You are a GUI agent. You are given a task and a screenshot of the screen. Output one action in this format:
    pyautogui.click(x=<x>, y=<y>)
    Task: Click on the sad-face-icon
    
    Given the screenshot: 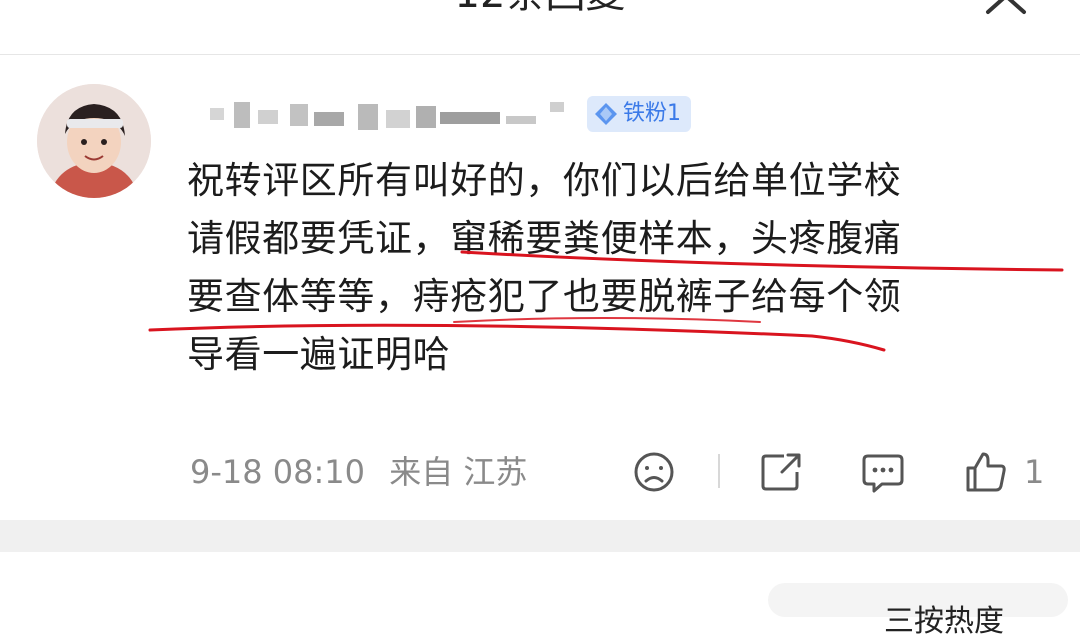 What is the action you would take?
    pyautogui.click(x=654, y=472)
    